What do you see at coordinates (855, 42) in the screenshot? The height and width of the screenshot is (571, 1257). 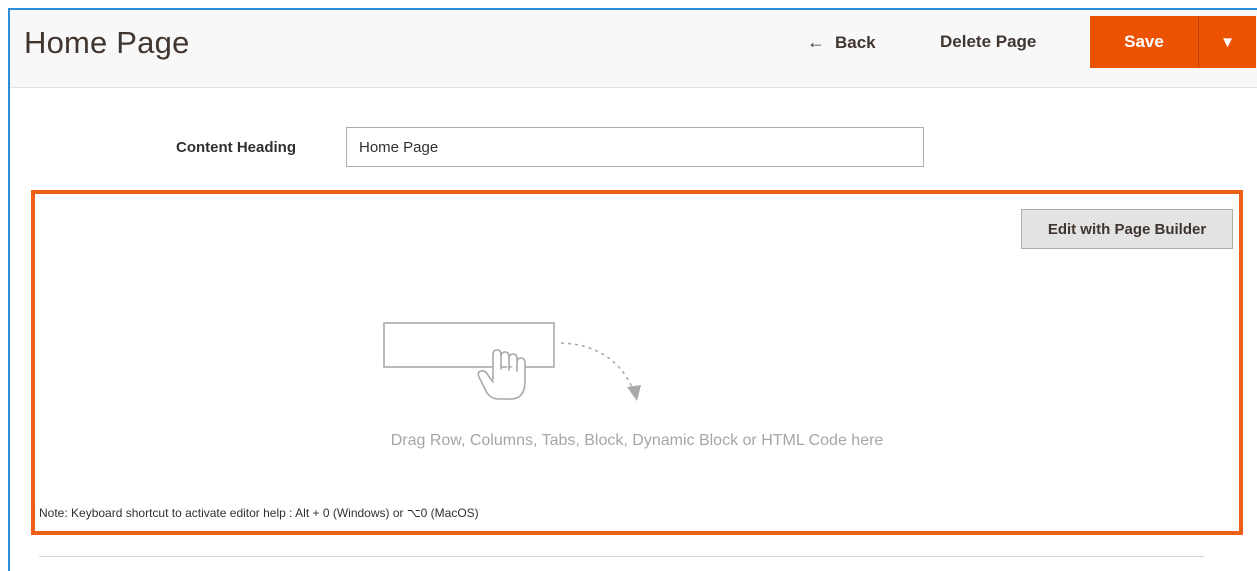 I see `back-button-label: Back` at bounding box center [855, 42].